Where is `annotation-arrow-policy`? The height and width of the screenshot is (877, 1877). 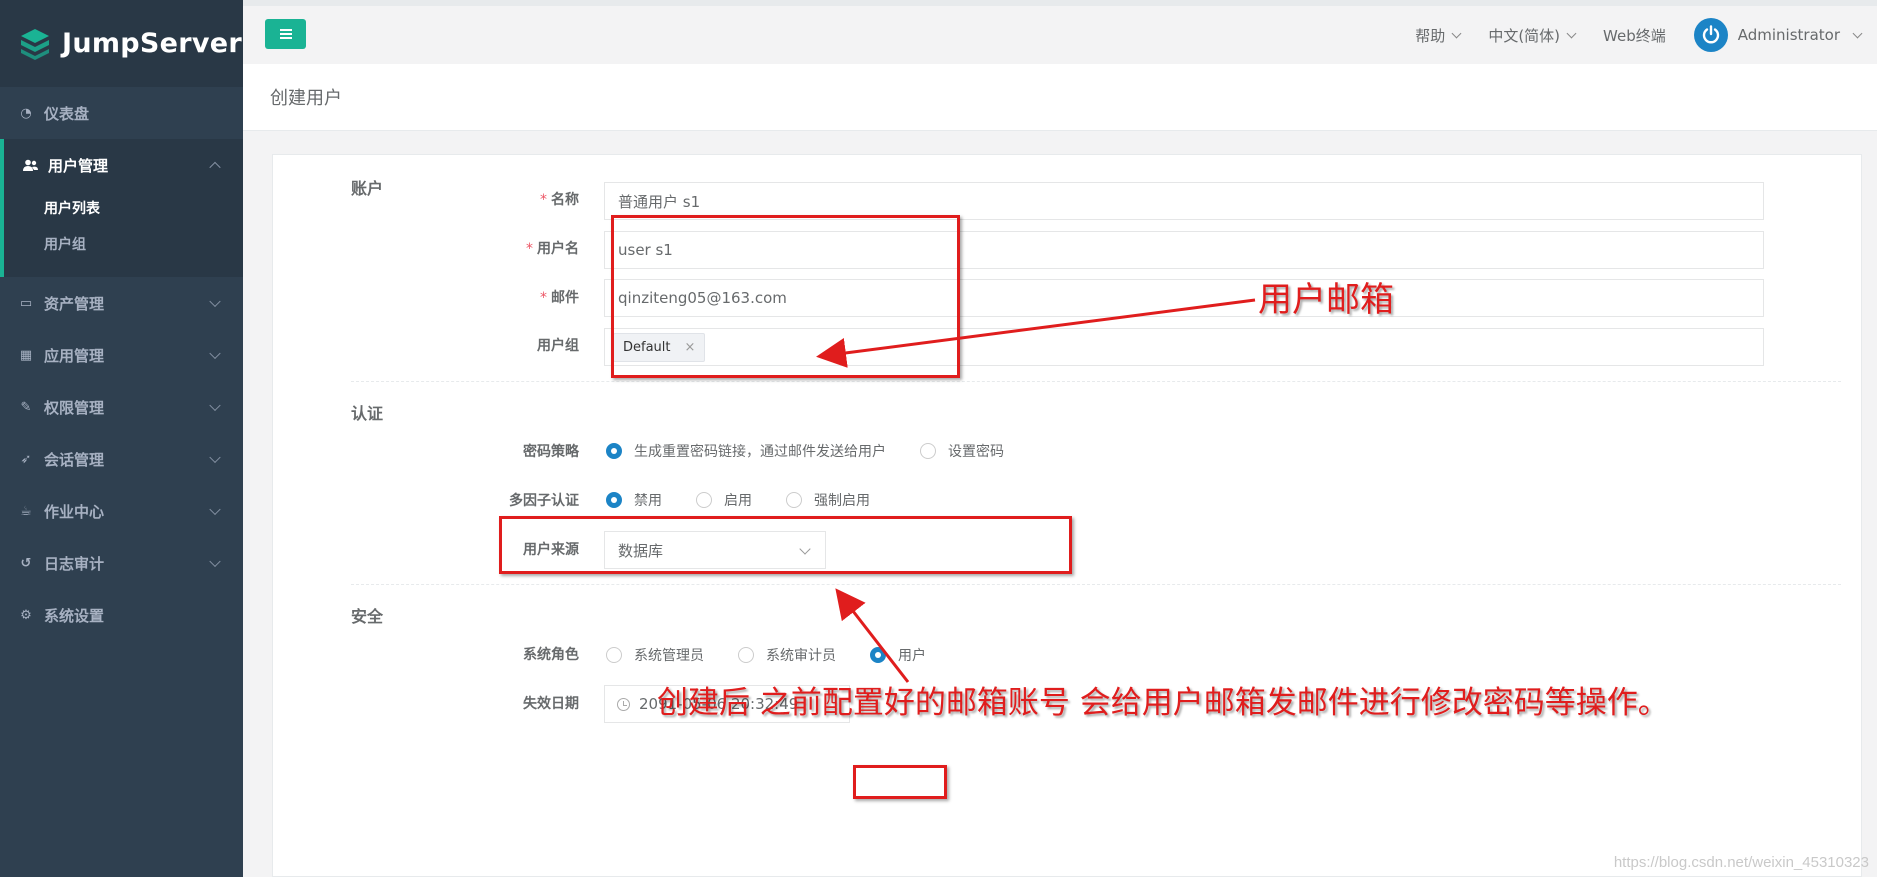
annotation-arrow-policy is located at coordinates (872, 635).